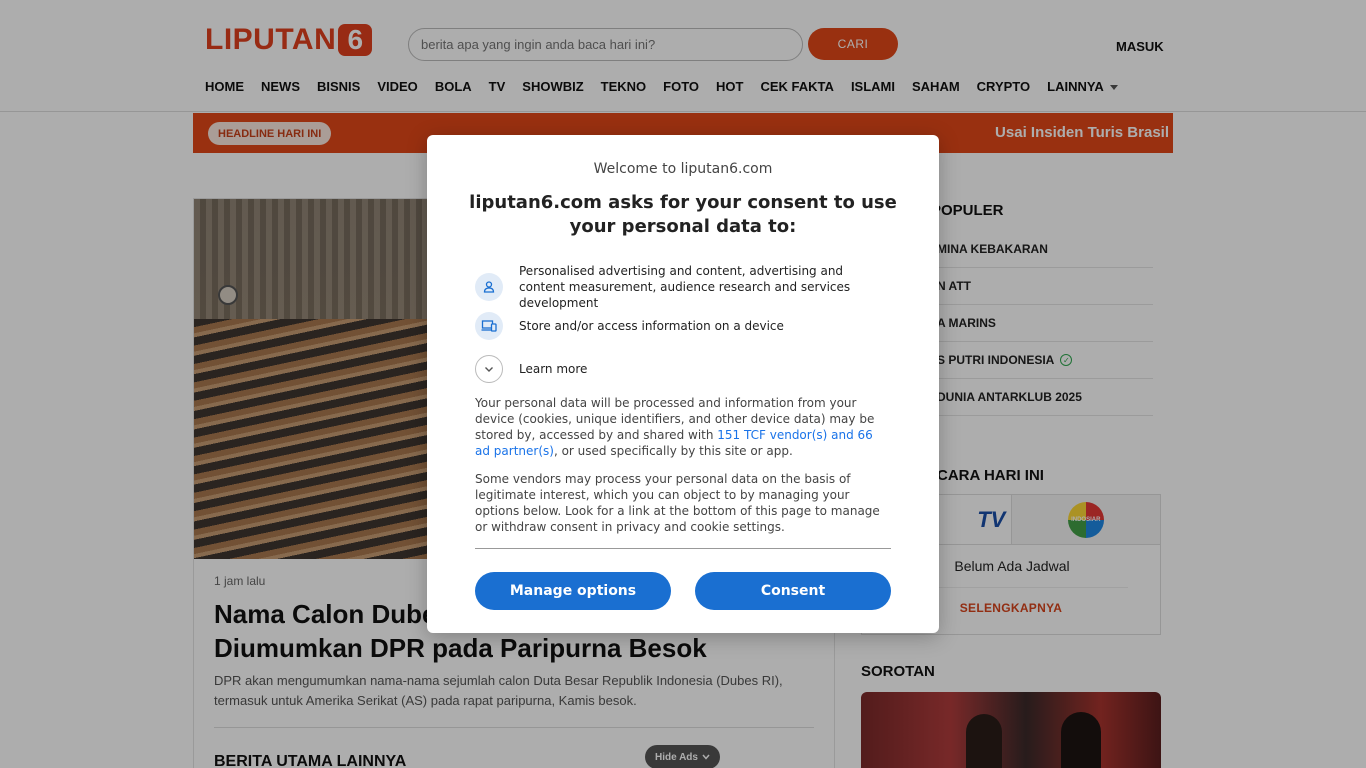 This screenshot has width=1366, height=768. Describe the element at coordinates (683, 548) in the screenshot. I see `consent-divider` at that location.